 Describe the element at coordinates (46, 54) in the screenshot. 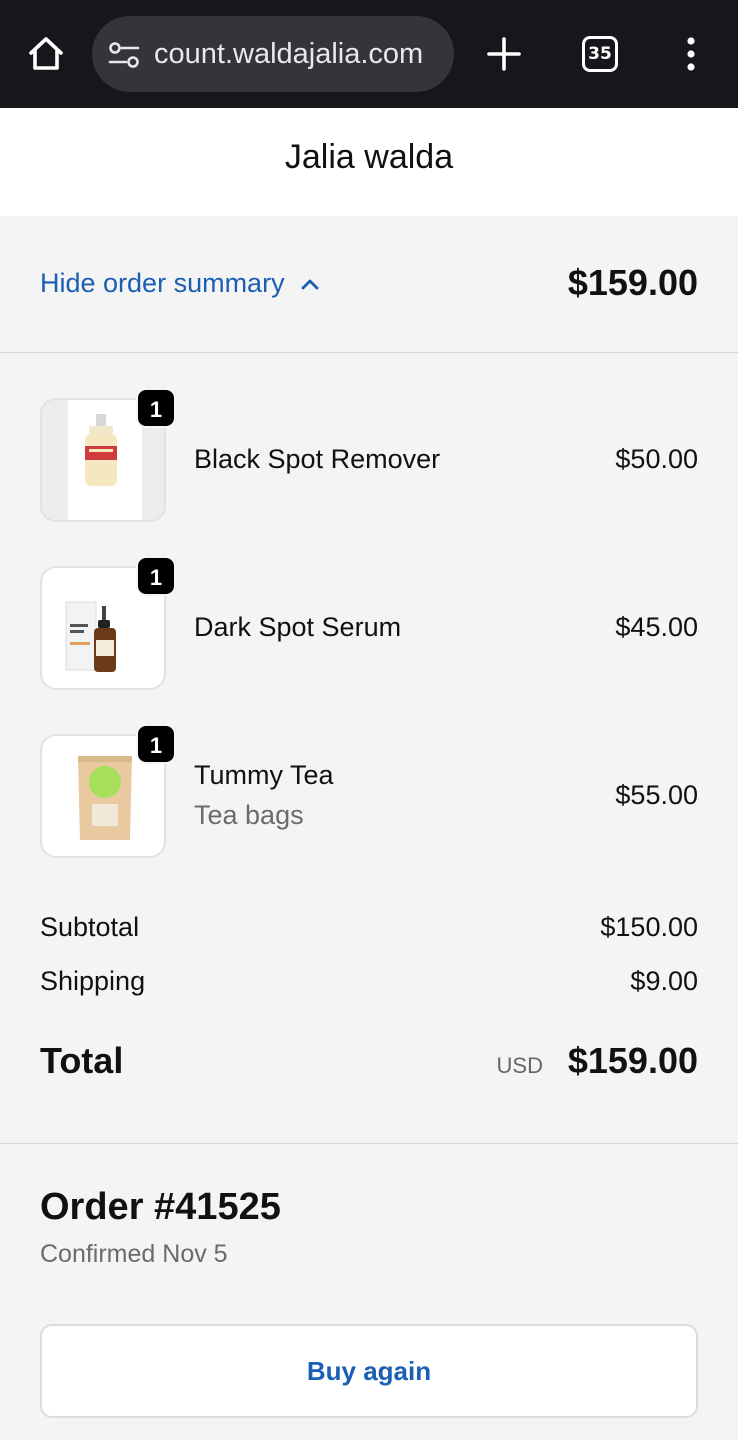

I see `home-icon` at that location.